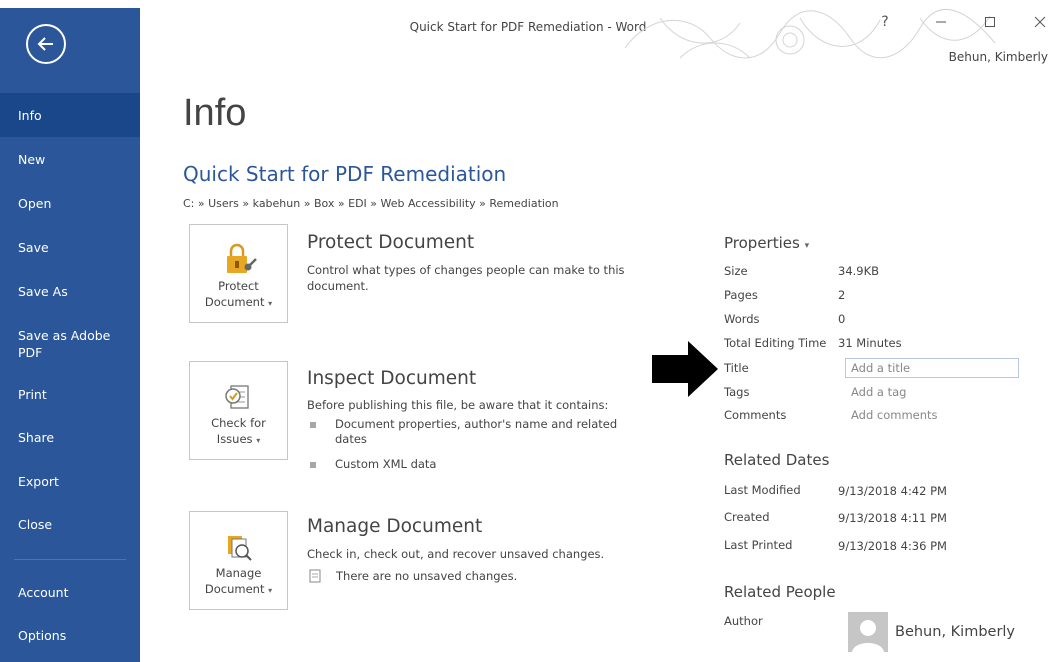 This screenshot has height=662, width=1056. I want to click on manage-document-button: Manage Document ▾, so click(238, 560).